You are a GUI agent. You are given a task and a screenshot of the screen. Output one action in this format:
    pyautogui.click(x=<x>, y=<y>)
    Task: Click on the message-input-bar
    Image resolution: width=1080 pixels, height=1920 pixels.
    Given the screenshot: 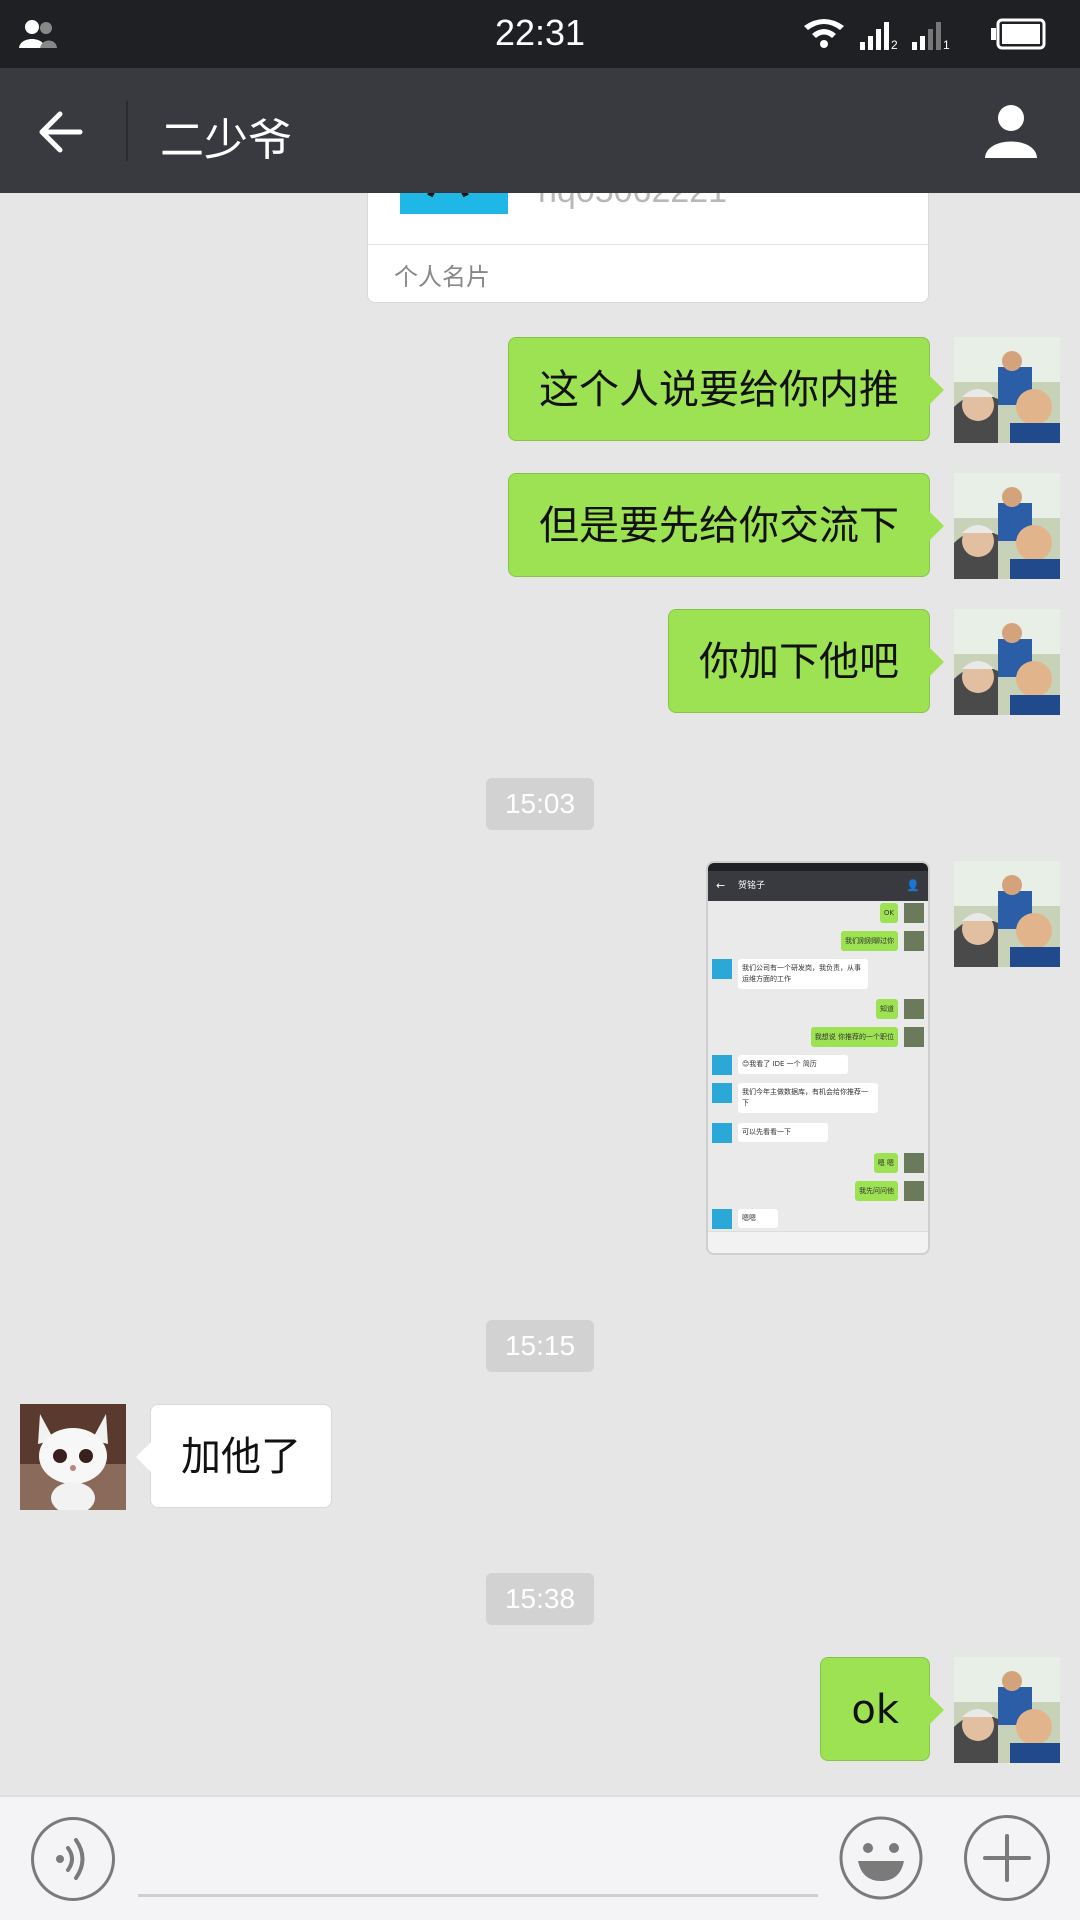 What is the action you would take?
    pyautogui.click(x=540, y=1857)
    